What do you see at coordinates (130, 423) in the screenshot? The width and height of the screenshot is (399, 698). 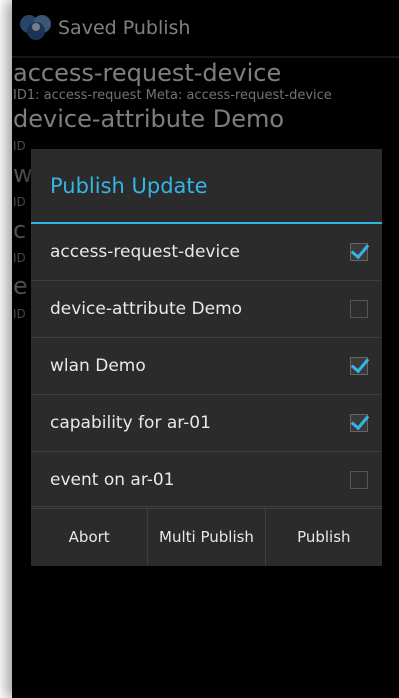 I see `publish-option-label: capability for ar-01` at bounding box center [130, 423].